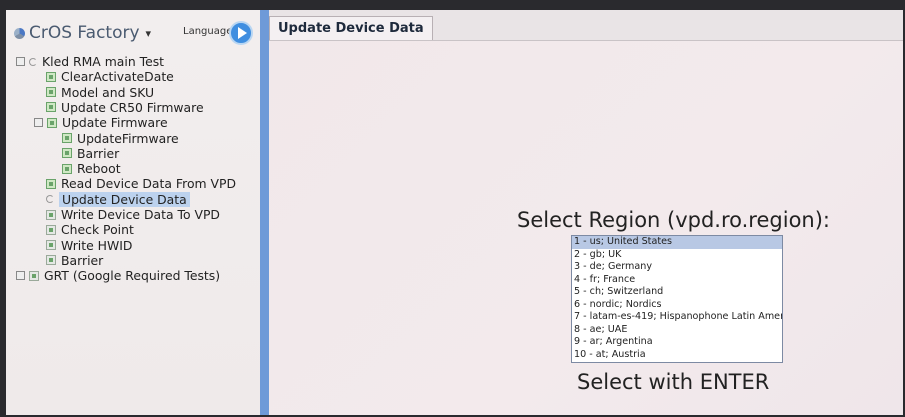 This screenshot has height=417, width=905. I want to click on panel-splitter, so click(264, 212).